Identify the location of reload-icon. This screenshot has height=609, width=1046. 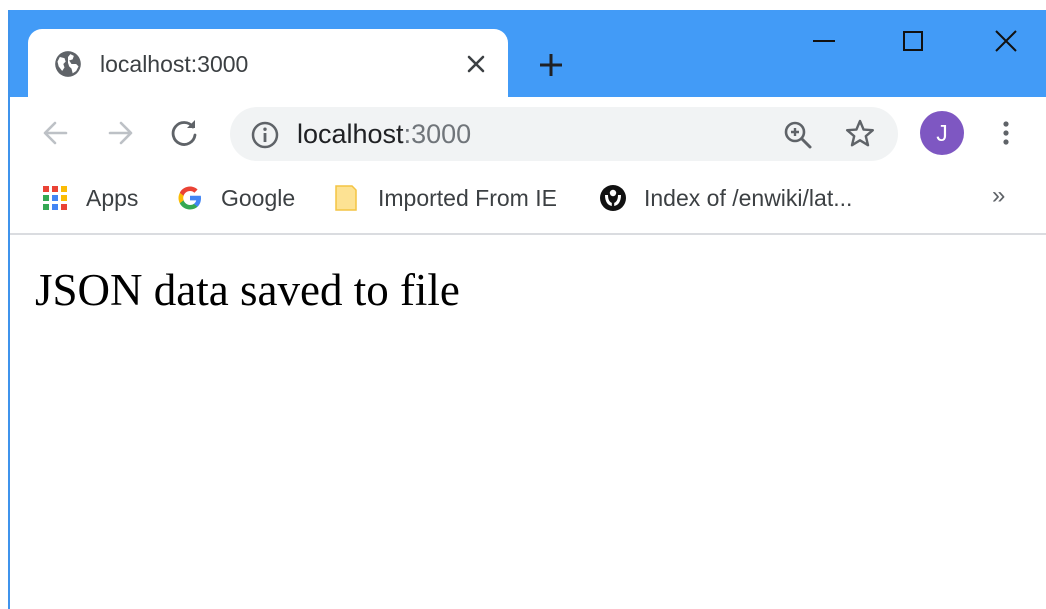
(184, 133).